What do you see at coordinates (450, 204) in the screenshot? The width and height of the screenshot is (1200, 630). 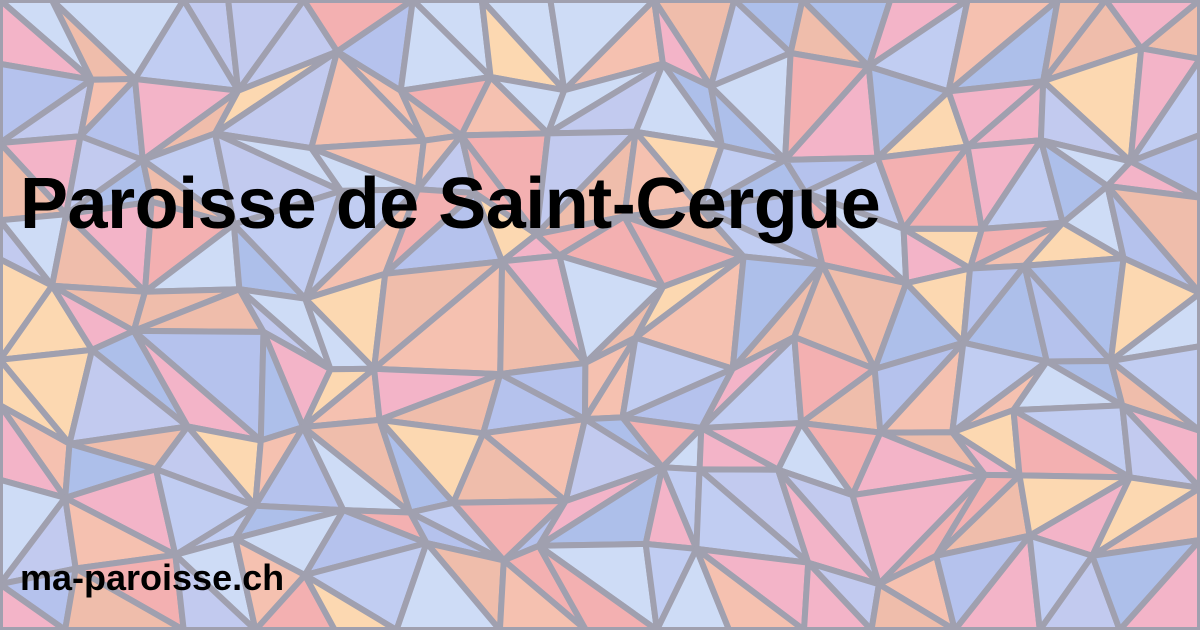 I see `page-title: Paroisse de Saint-Cergue` at bounding box center [450, 204].